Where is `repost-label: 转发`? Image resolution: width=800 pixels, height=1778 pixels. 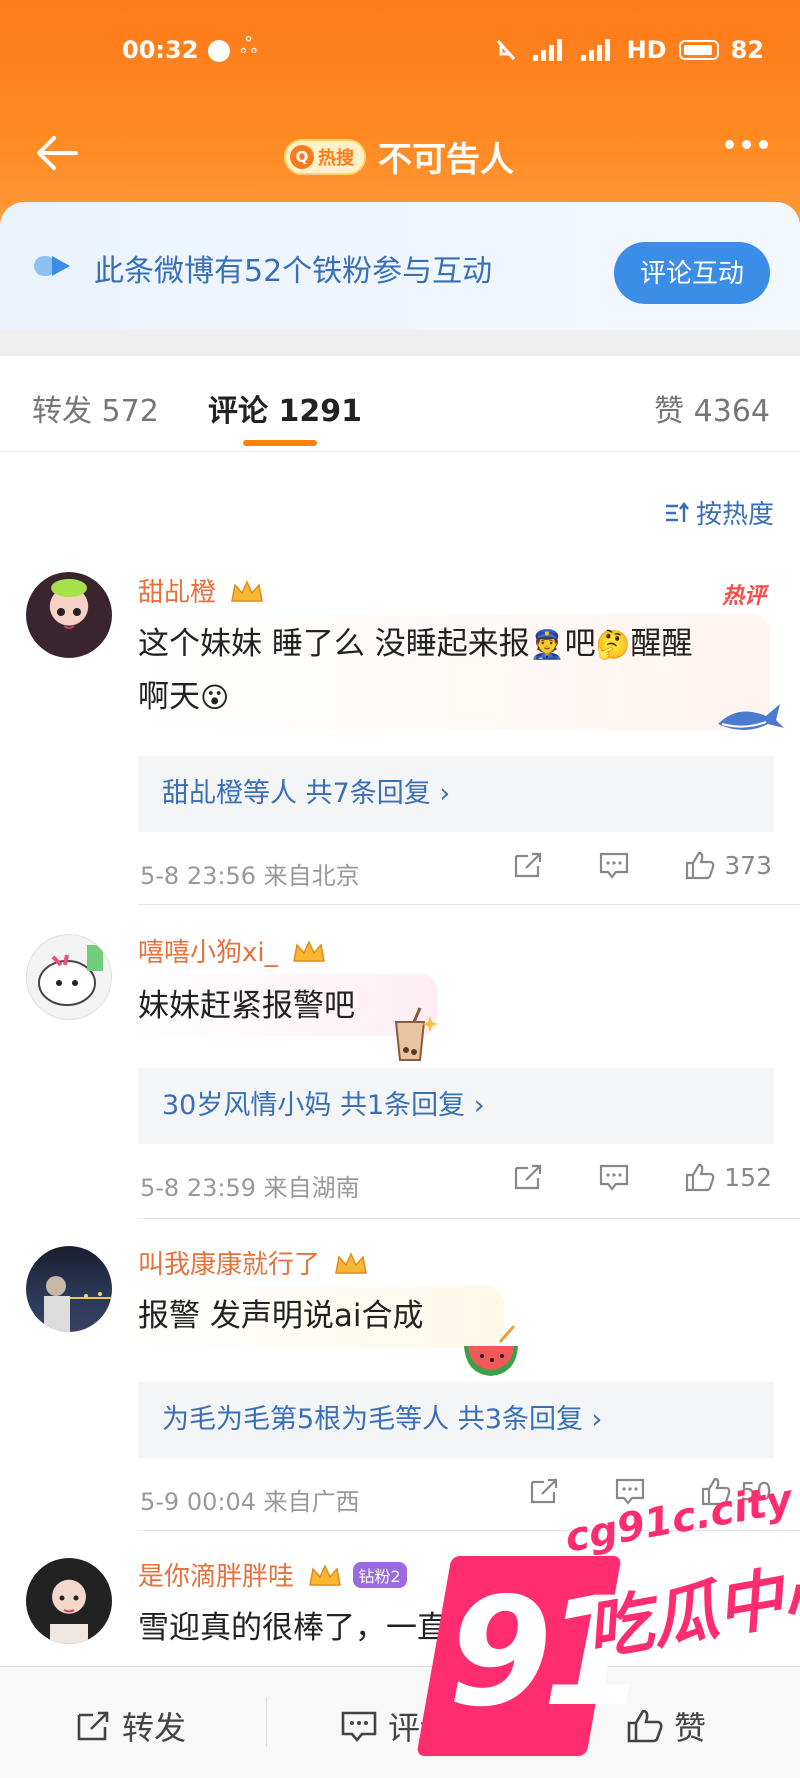 repost-label: 转发 is located at coordinates (154, 1728).